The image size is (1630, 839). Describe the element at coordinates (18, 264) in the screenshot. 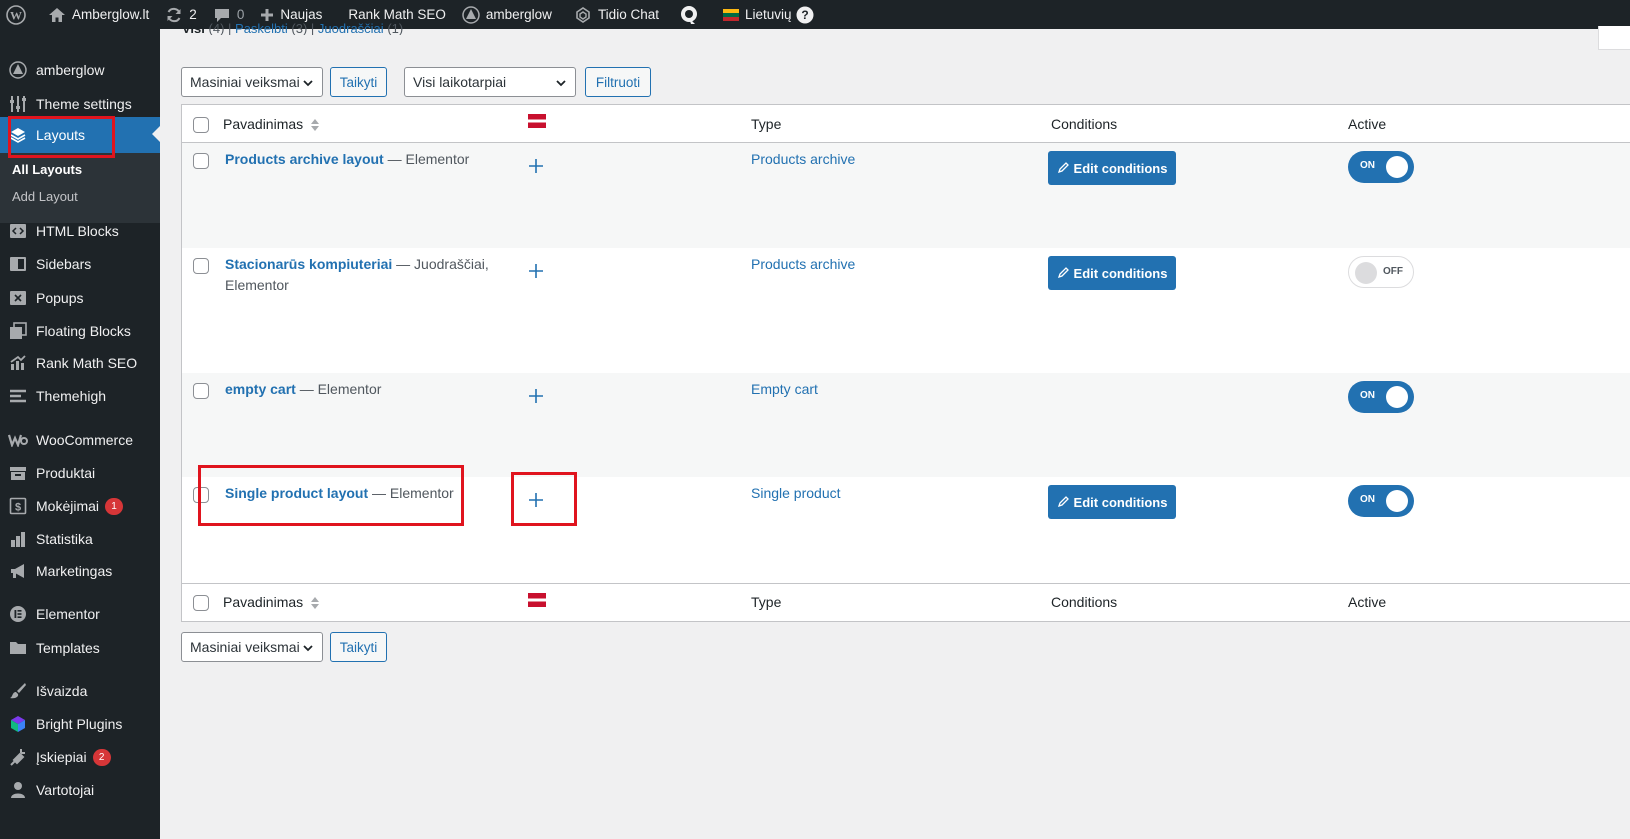

I see `sidebar-layout-icon` at that location.